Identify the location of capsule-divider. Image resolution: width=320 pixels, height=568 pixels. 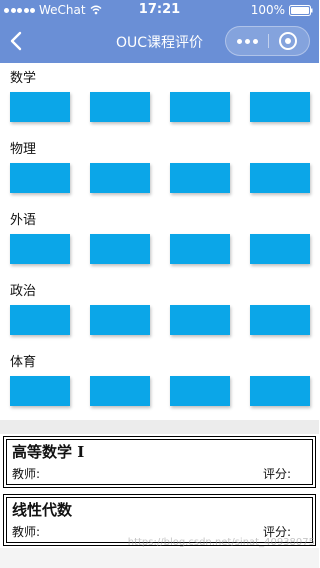
(268, 41).